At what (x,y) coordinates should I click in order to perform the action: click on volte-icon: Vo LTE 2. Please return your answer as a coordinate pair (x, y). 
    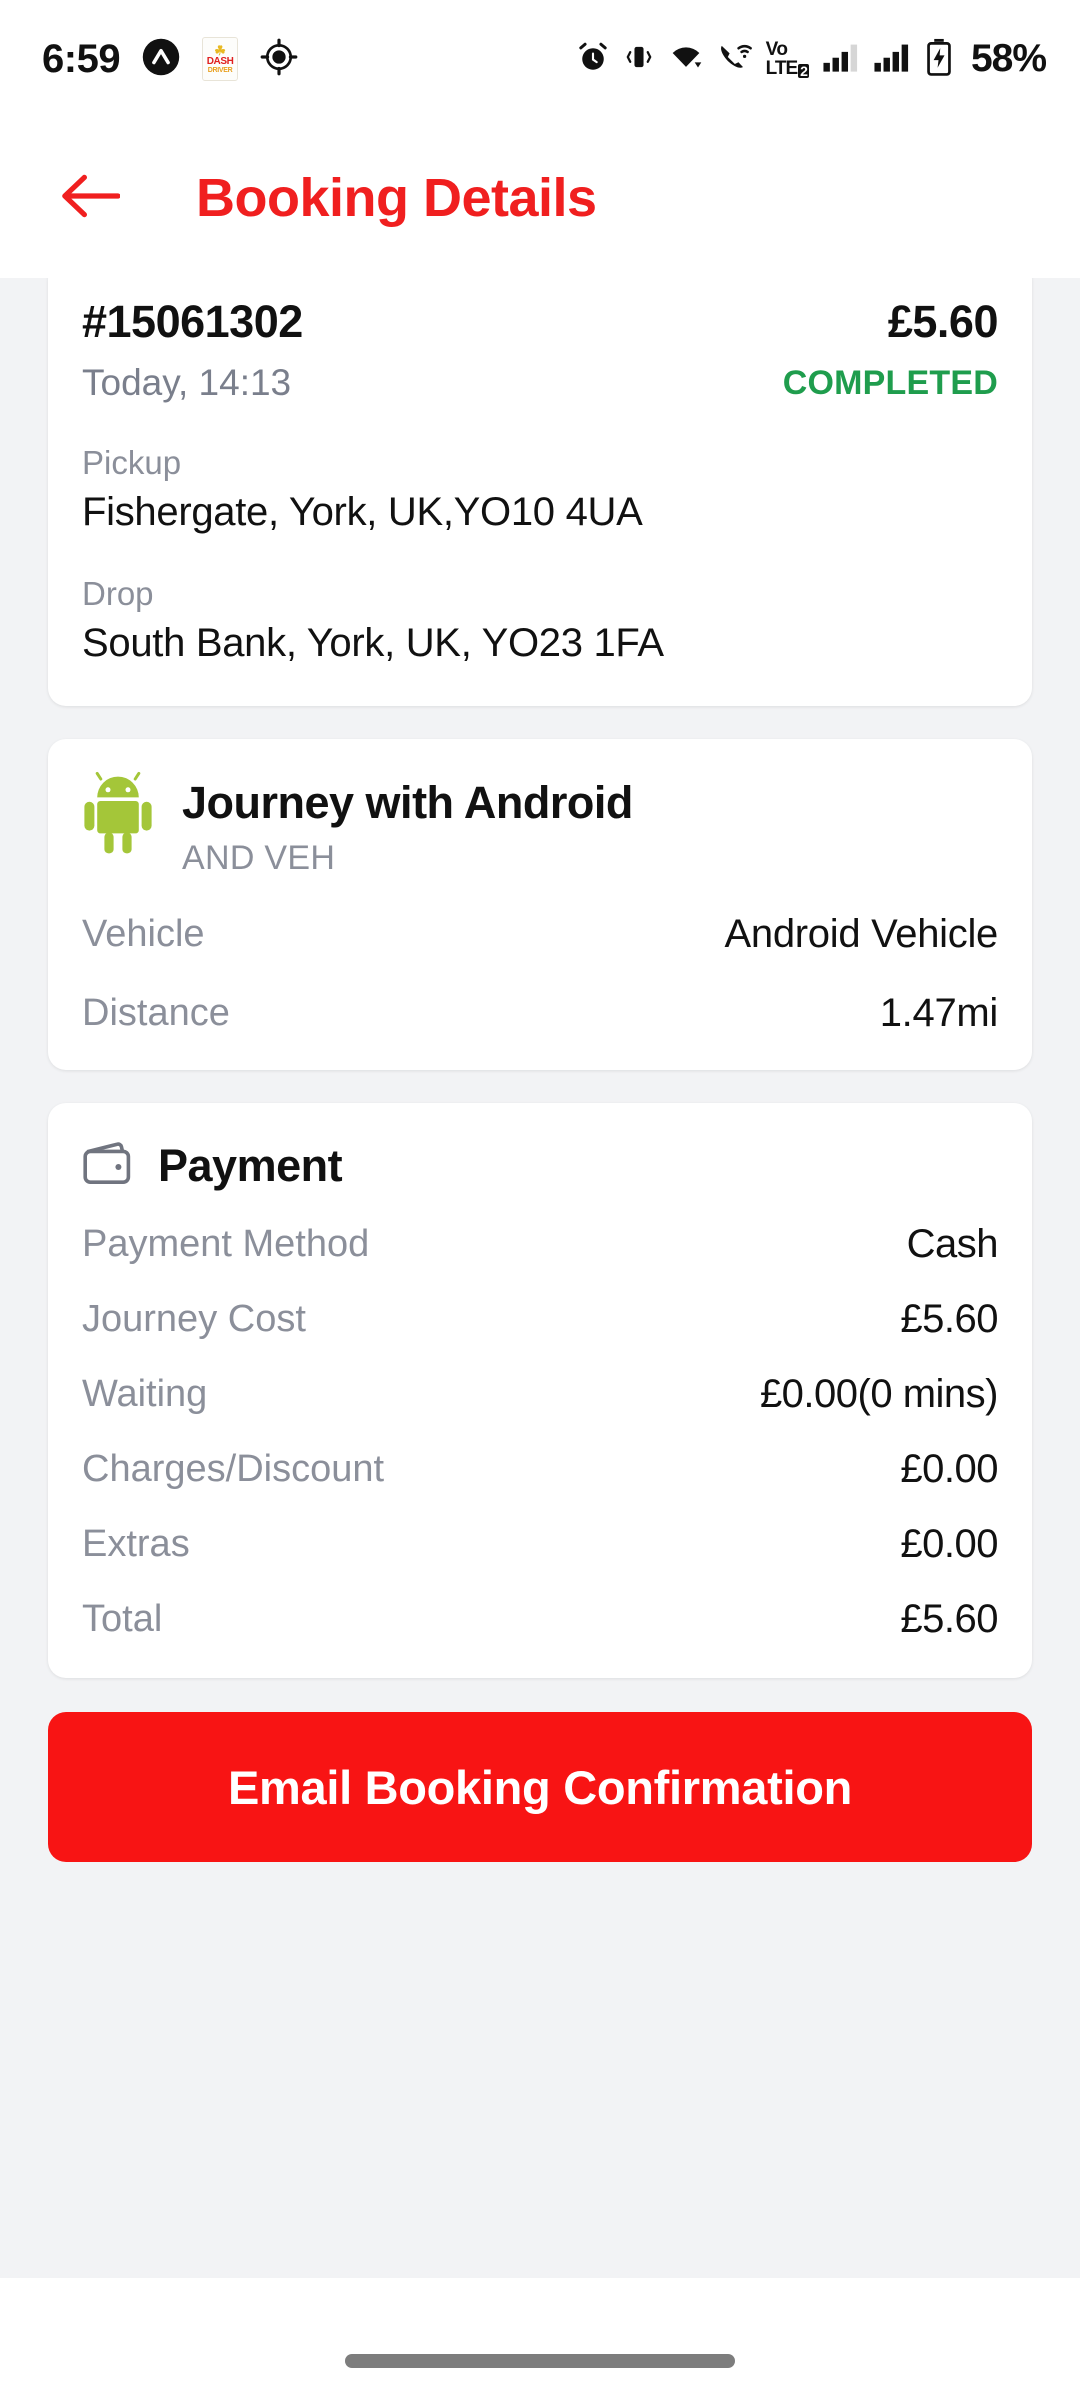
    Looking at the image, I should click on (787, 59).